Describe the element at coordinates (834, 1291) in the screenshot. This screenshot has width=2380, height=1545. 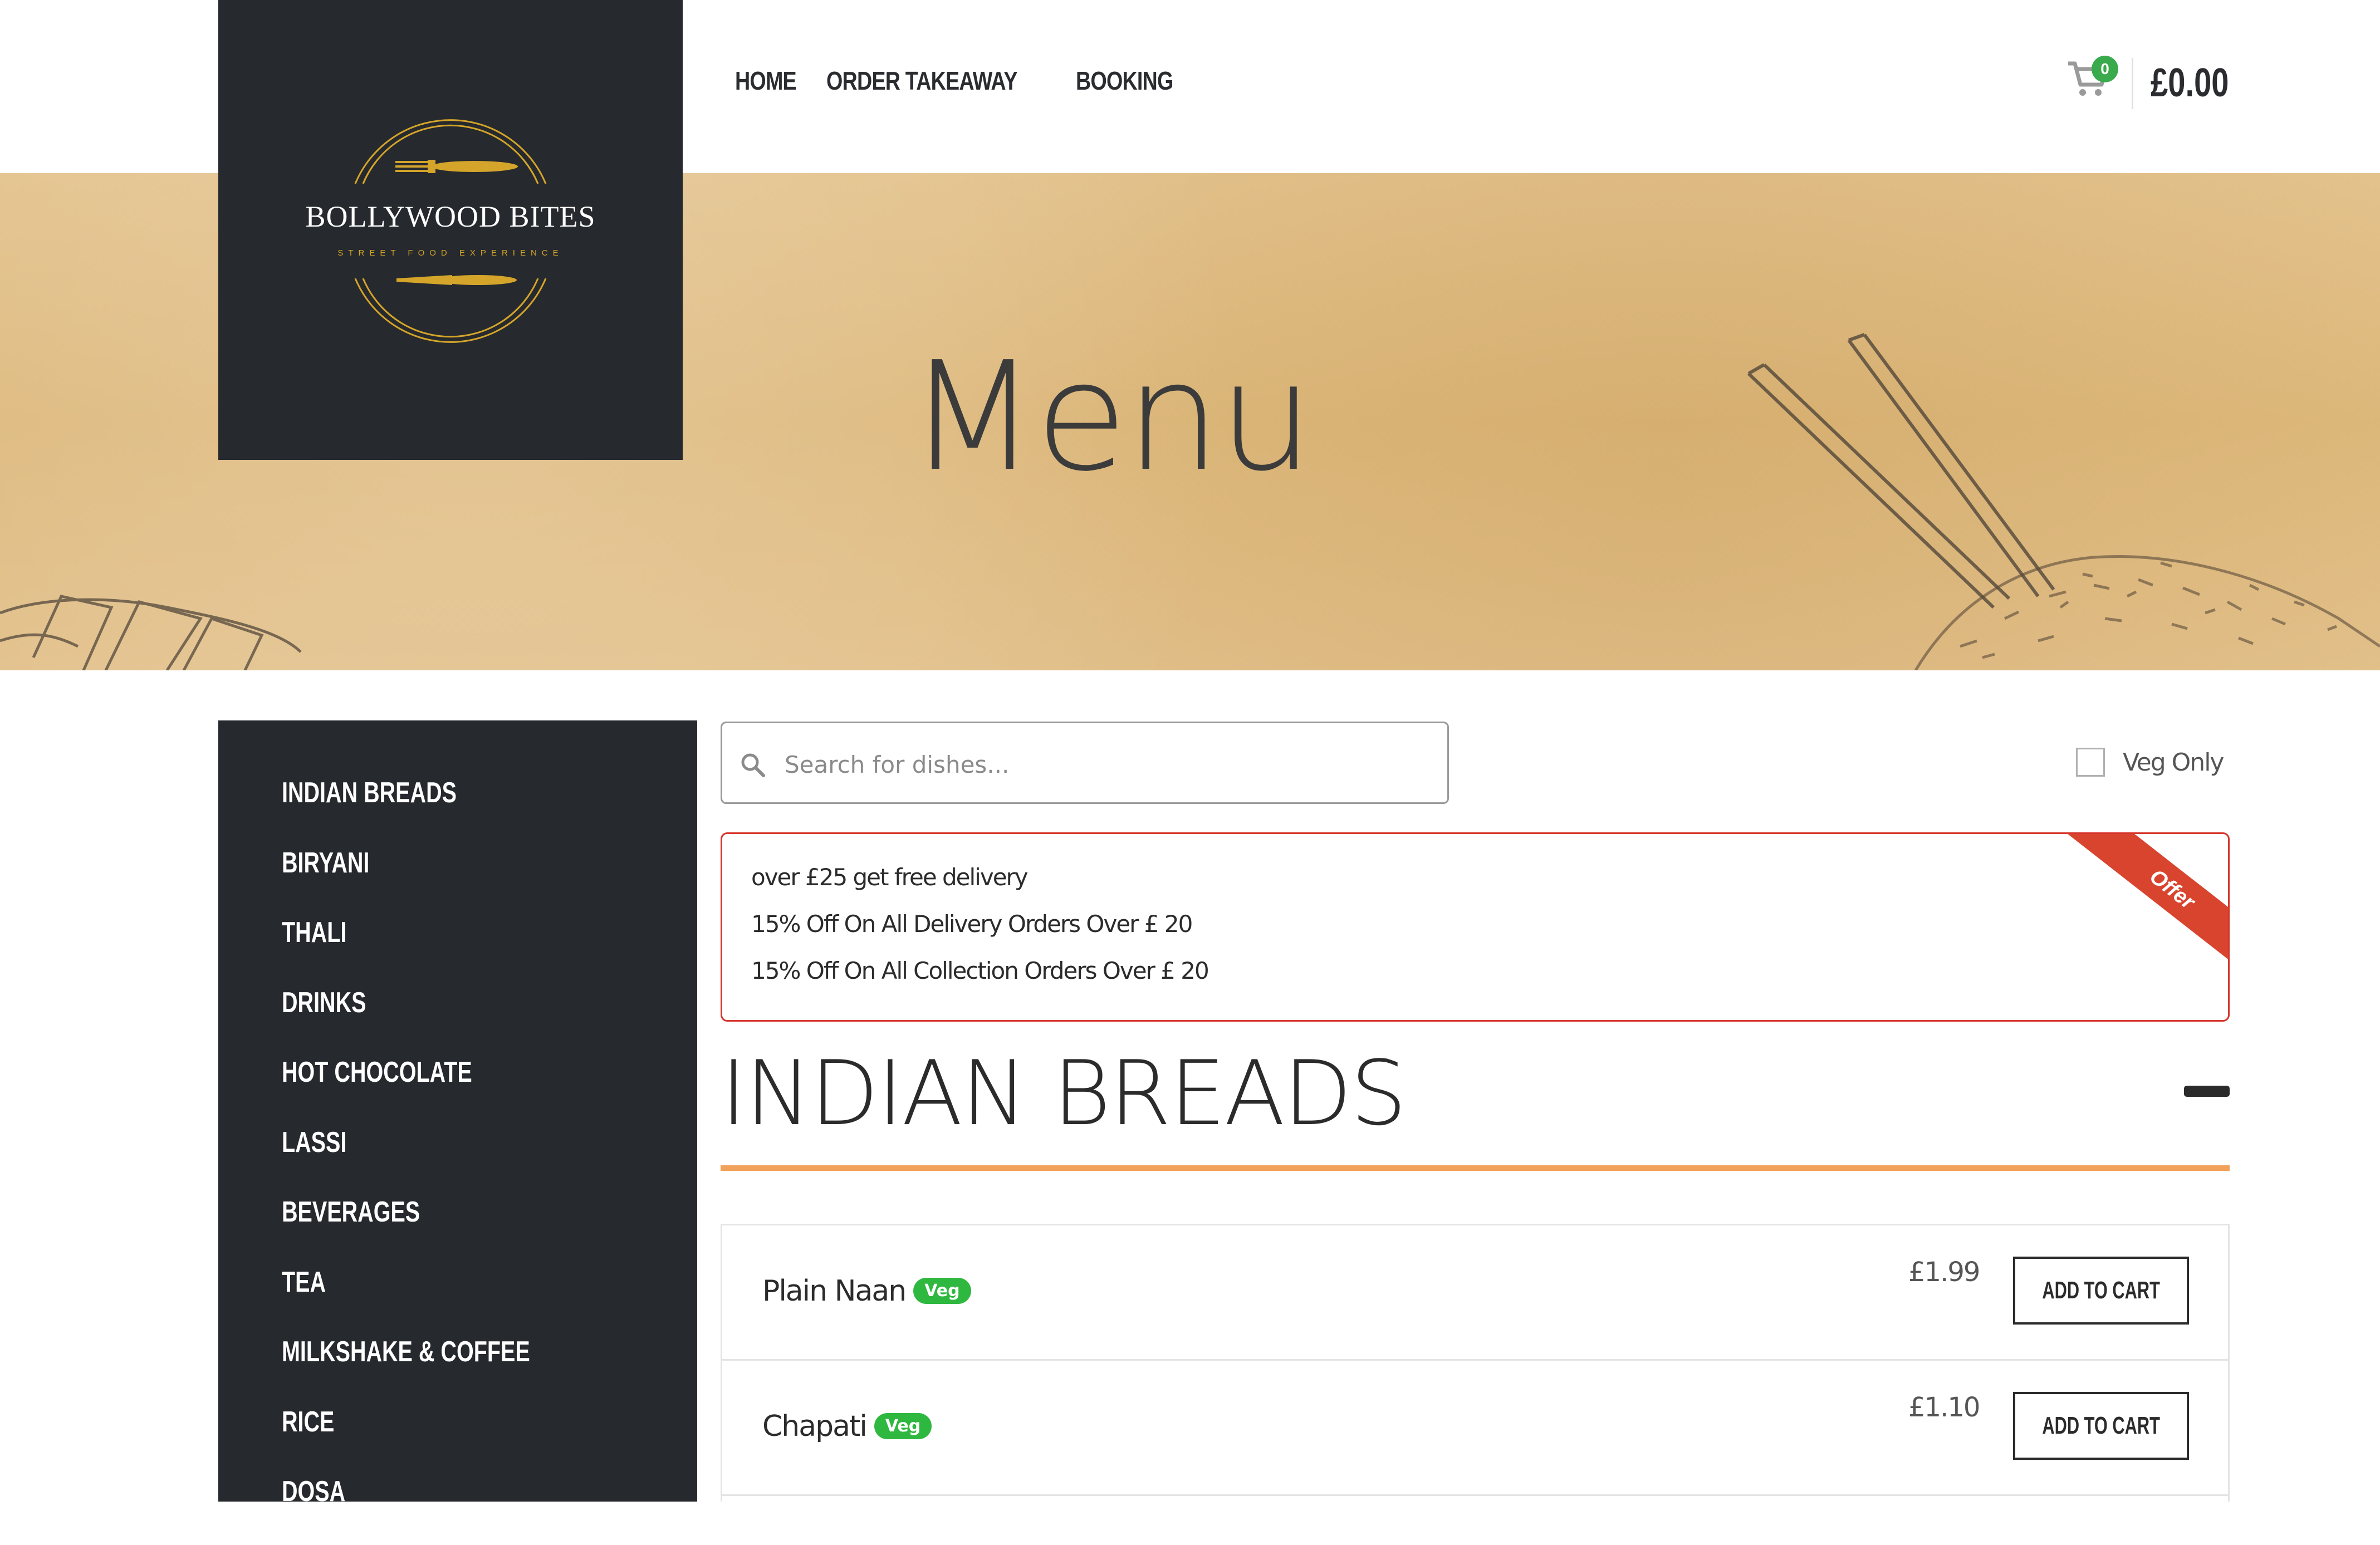
I see `item-name: Plain Naan` at that location.